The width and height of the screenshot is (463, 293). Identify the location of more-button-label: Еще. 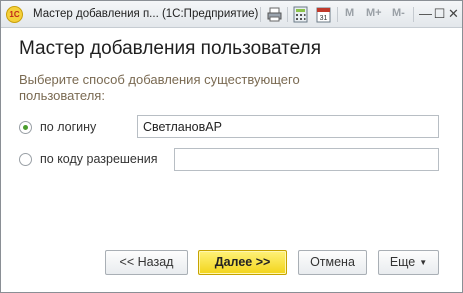
(402, 262).